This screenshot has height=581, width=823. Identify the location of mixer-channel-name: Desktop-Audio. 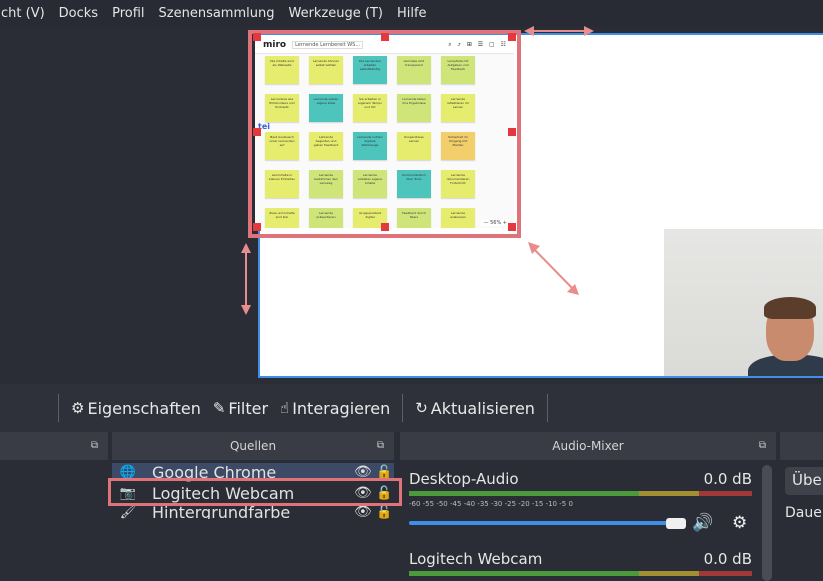
(464, 479).